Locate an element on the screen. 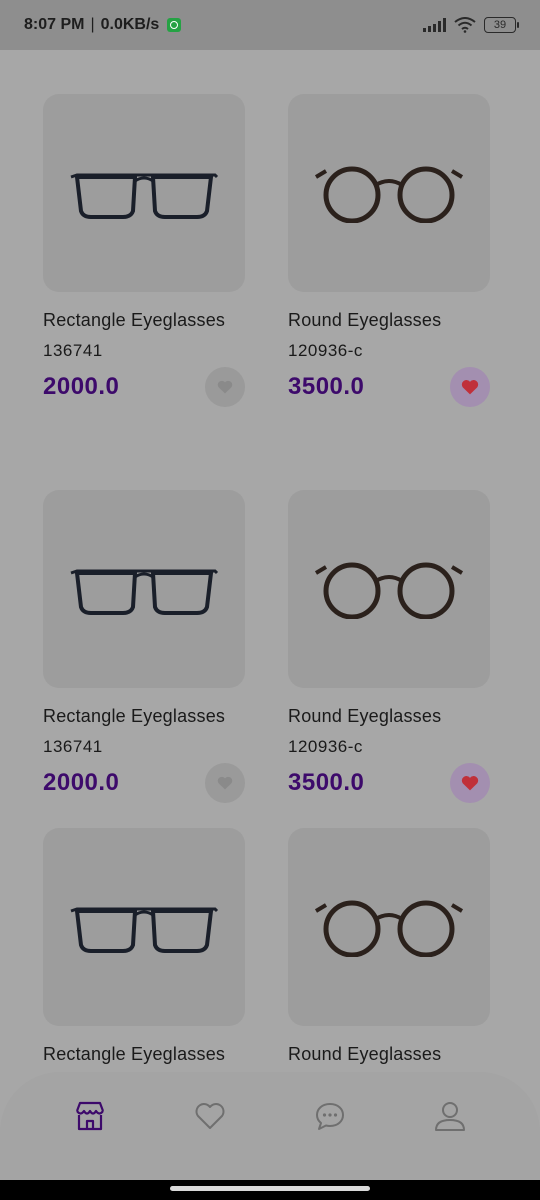 Image resolution: width=540 pixels, height=1200 pixels. system-nav-bar is located at coordinates (270, 1190).